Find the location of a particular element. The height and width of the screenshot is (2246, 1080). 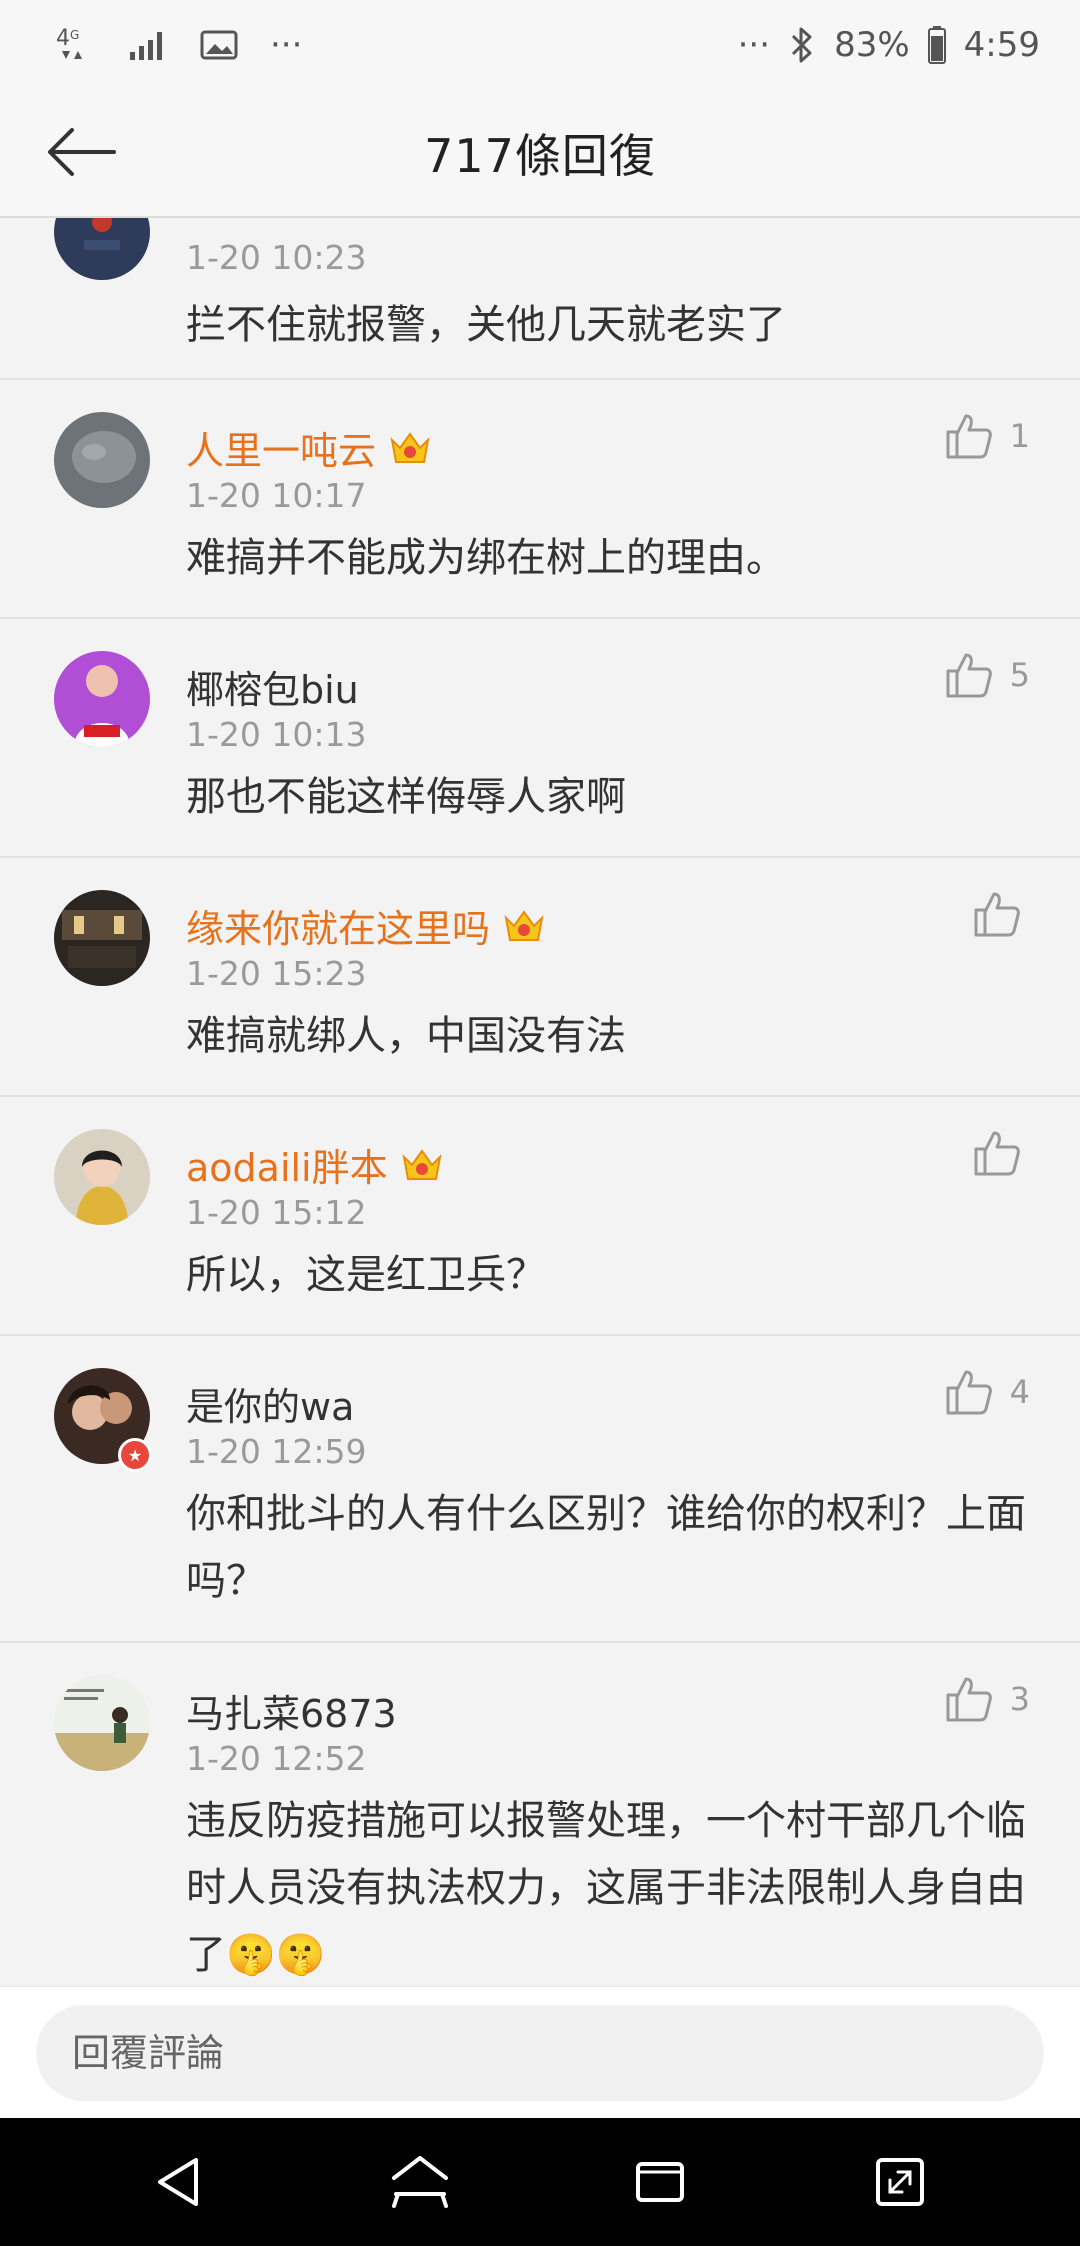

back-button is located at coordinates (80, 152).